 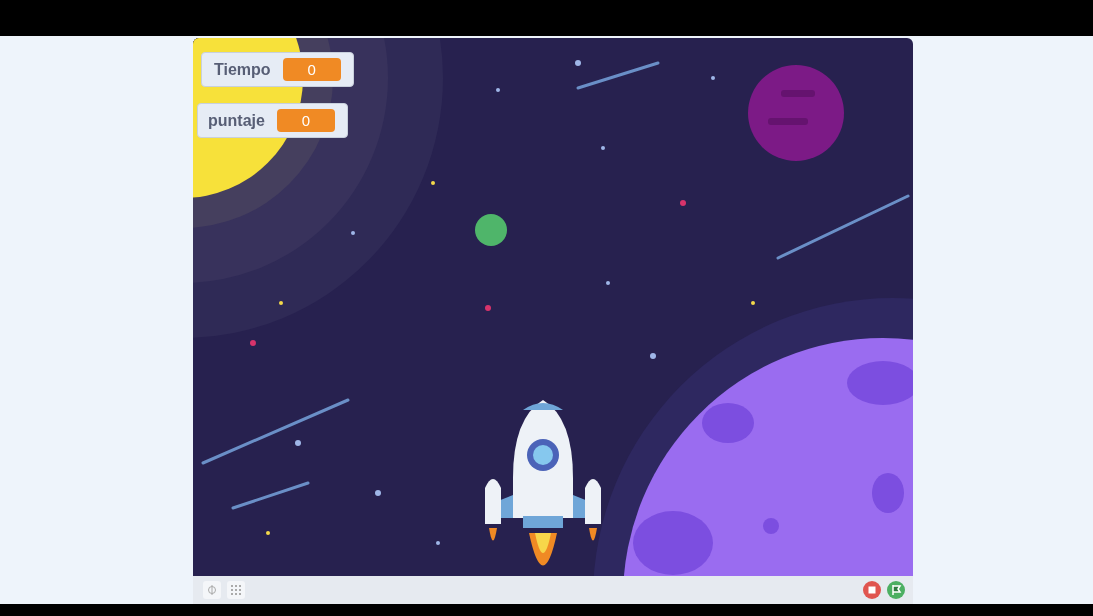 I want to click on stop-icon, so click(x=872, y=590).